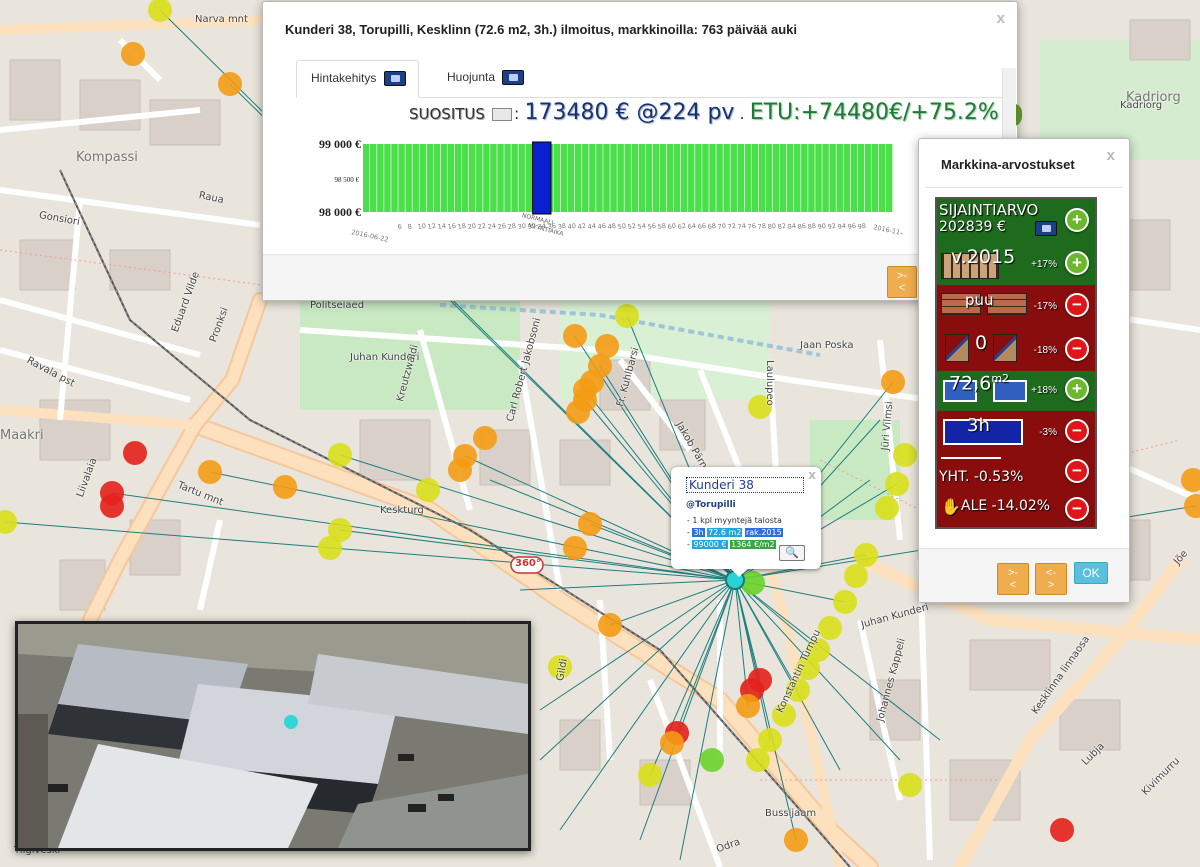  Describe the element at coordinates (502, 114) in the screenshot. I see `calculator-icon` at that location.